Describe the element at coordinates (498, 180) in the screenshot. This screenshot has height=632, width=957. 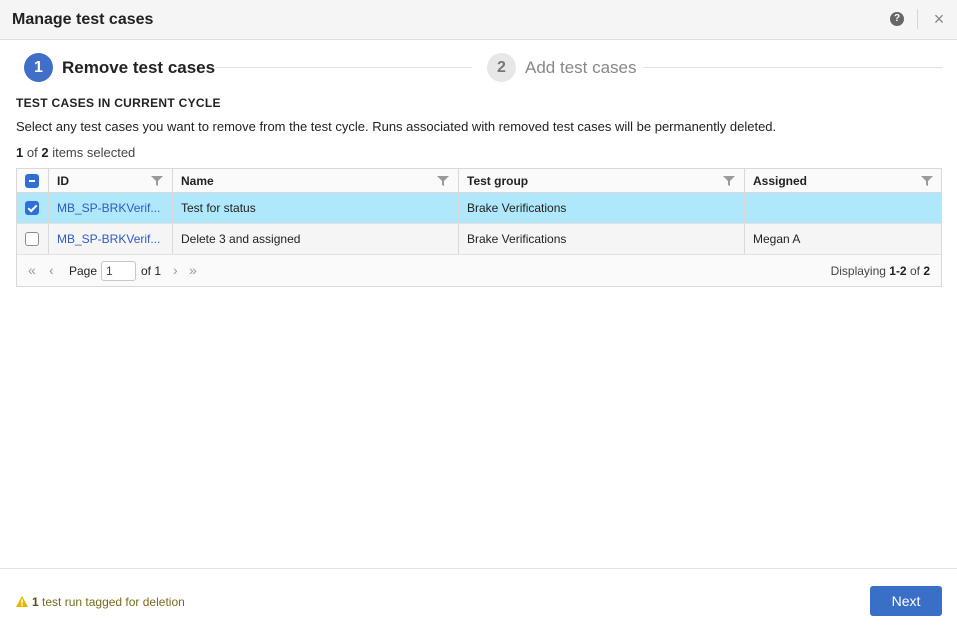
I see `column-label: Test group` at that location.